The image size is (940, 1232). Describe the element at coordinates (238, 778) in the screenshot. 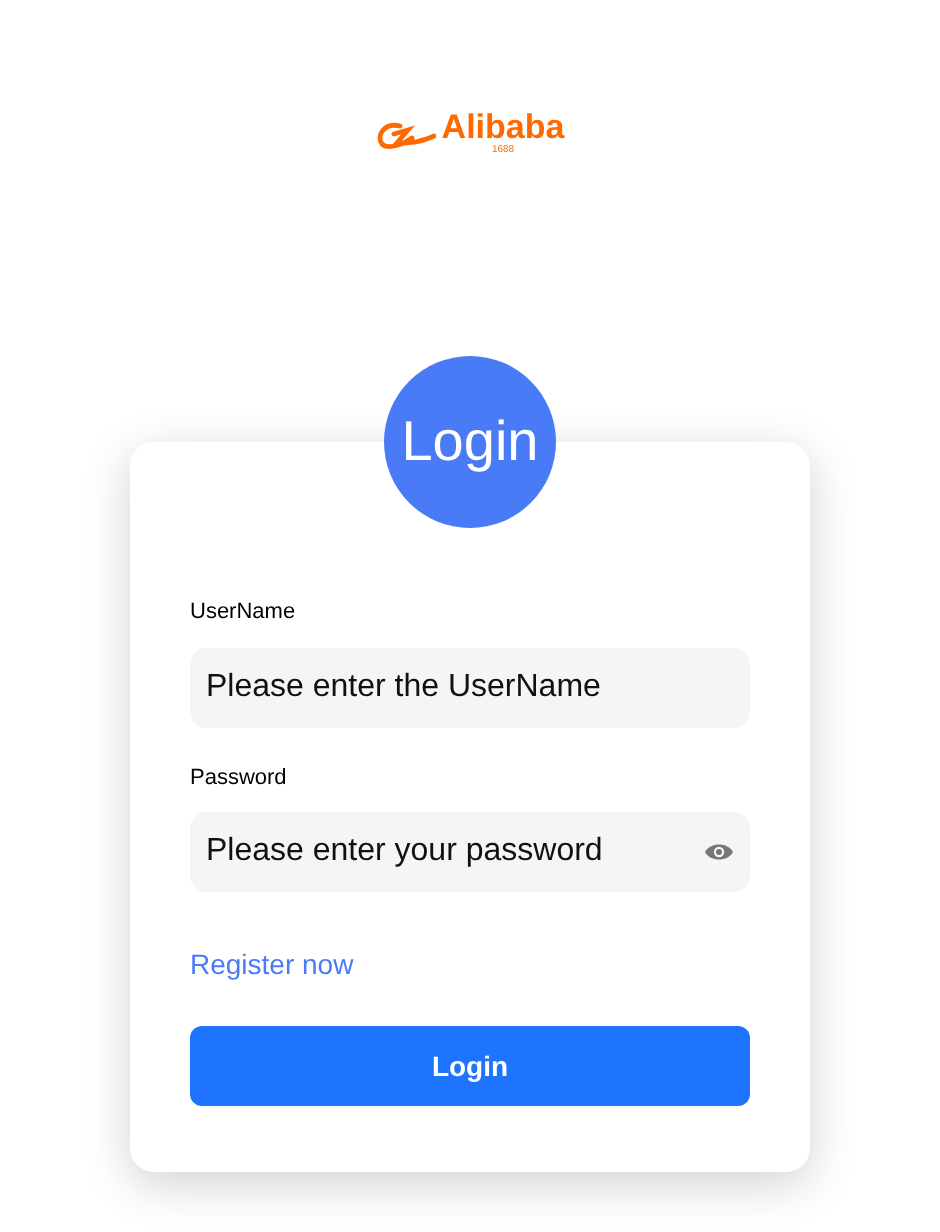

I see `field-label: Password` at that location.